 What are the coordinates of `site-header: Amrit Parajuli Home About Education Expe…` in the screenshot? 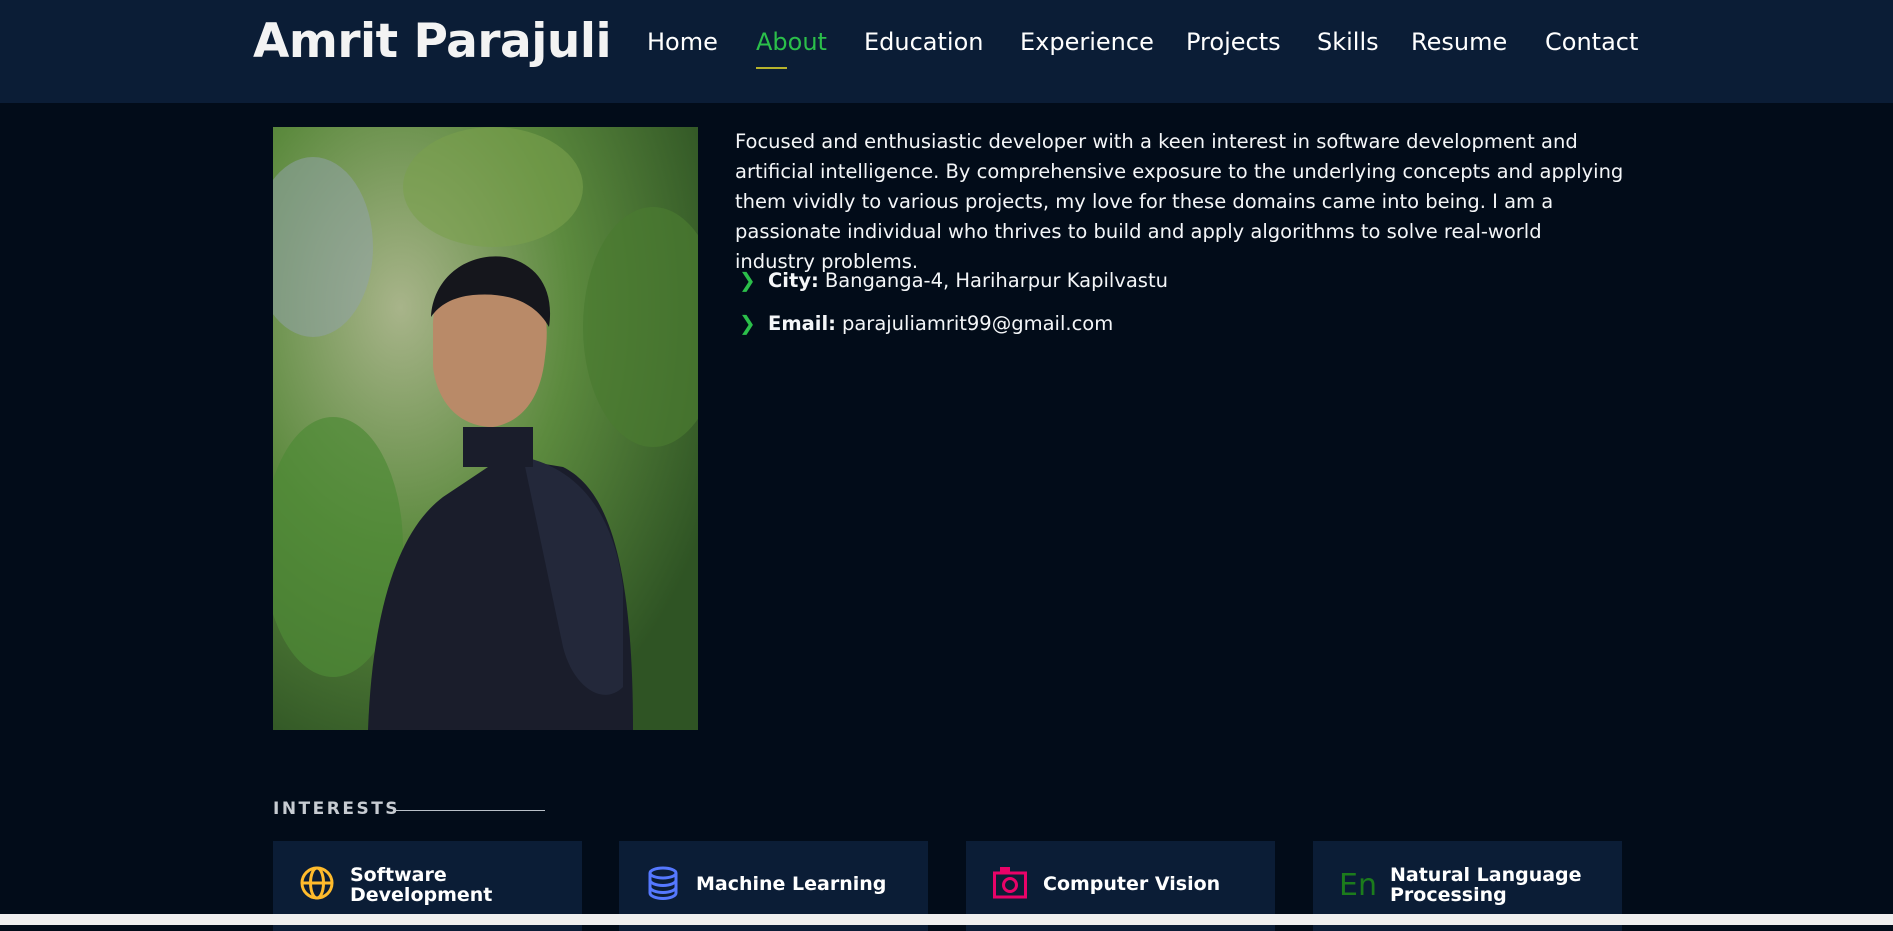 It's located at (946, 51).